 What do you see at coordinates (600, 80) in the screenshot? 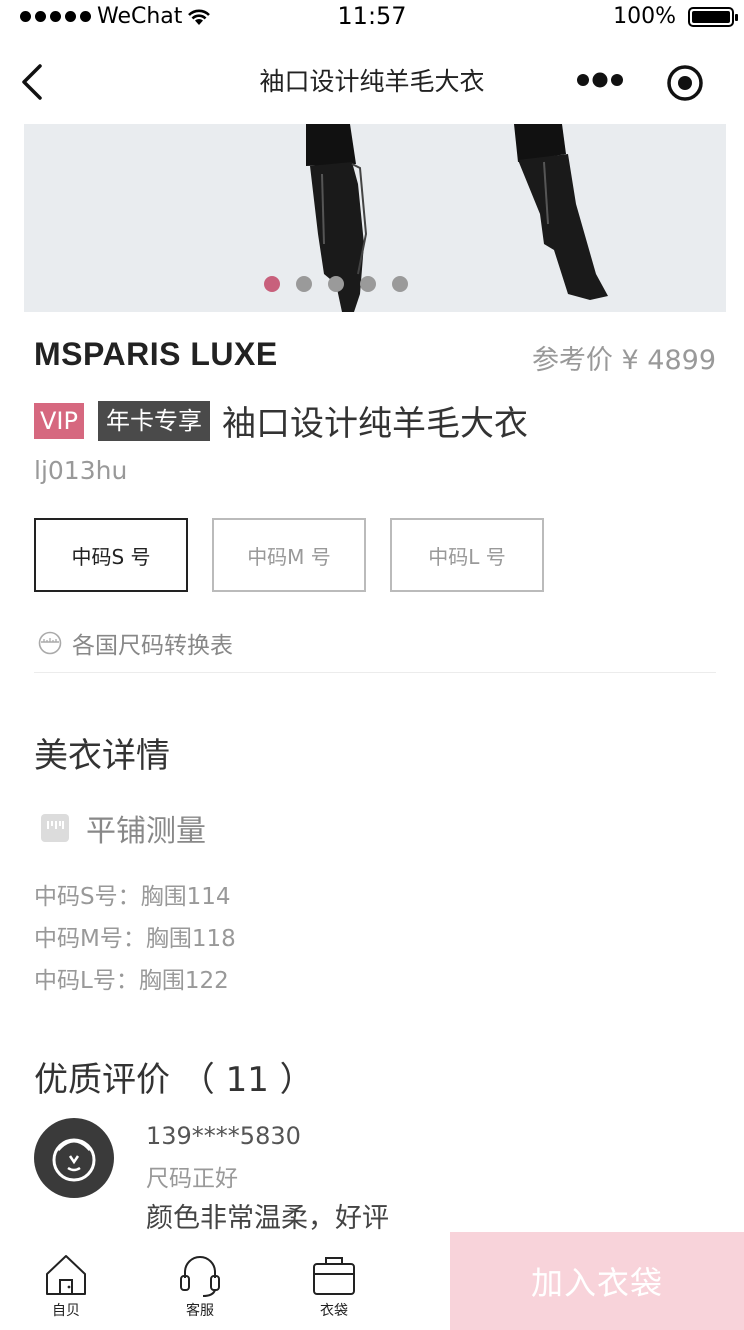
I see `more-options-icon` at bounding box center [600, 80].